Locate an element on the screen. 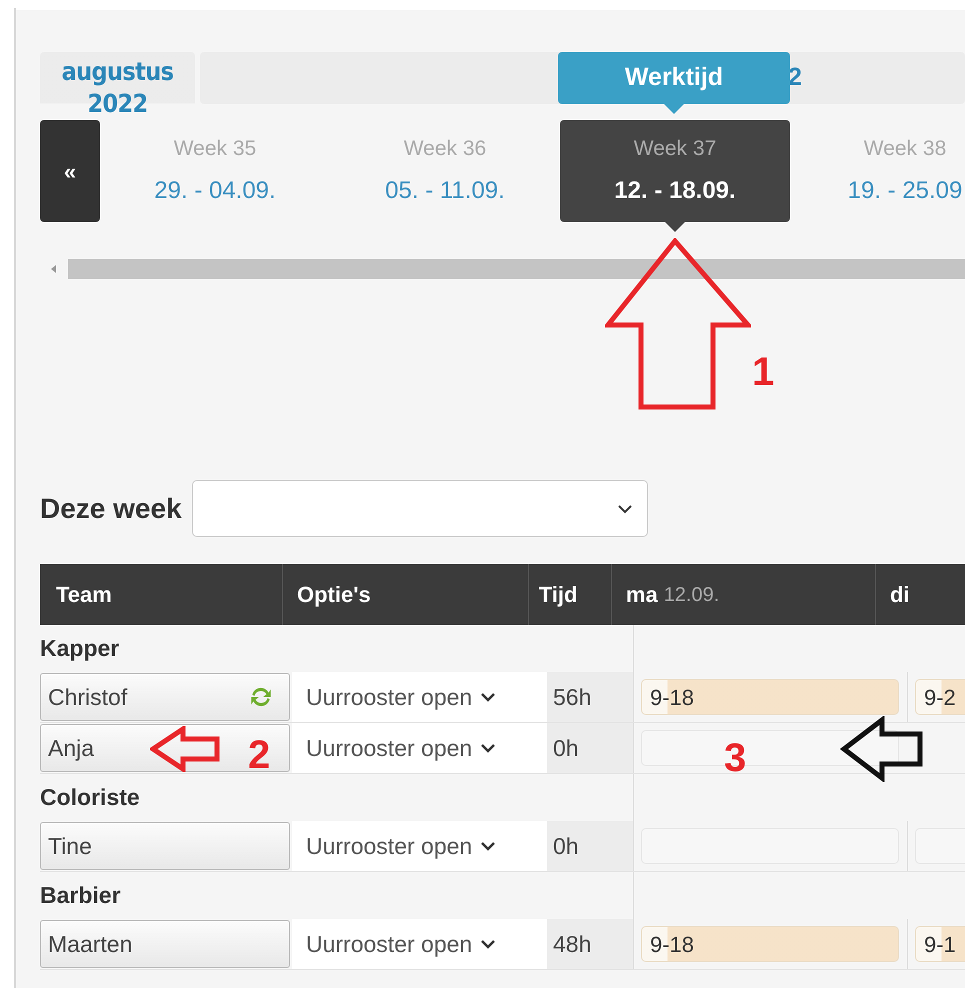  time-cell: 56h is located at coordinates (590, 697).